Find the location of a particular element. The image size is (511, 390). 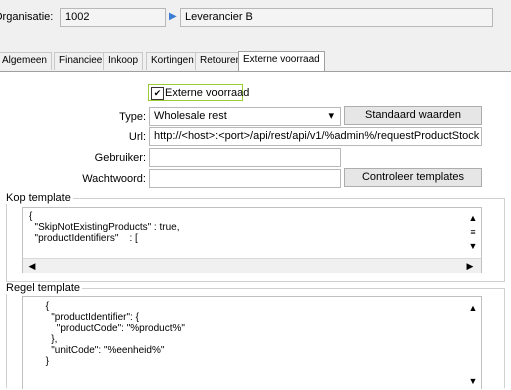

regel-template-vscroll: ▲ ▼ is located at coordinates (473, 343).